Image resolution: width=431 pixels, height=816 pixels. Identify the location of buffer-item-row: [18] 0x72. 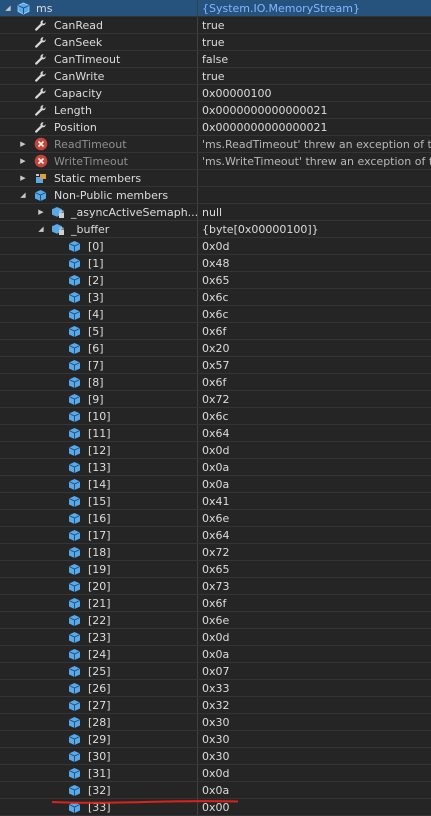
(215, 552).